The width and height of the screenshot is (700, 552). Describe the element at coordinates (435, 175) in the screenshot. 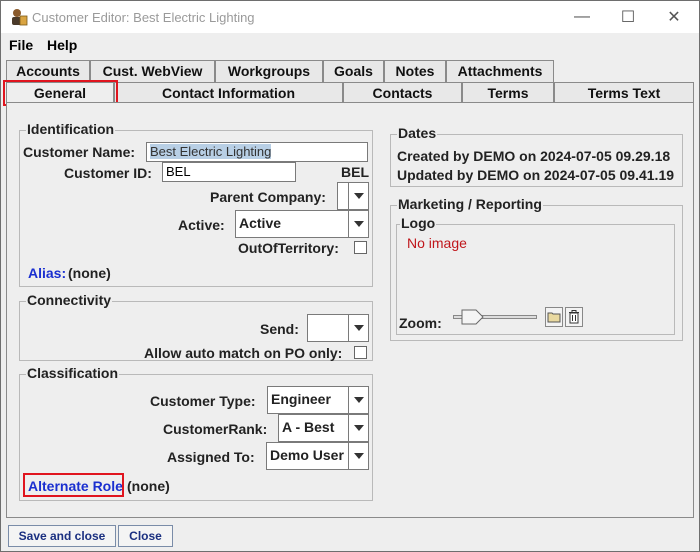

I see `updated-prefix: Updated by` at that location.